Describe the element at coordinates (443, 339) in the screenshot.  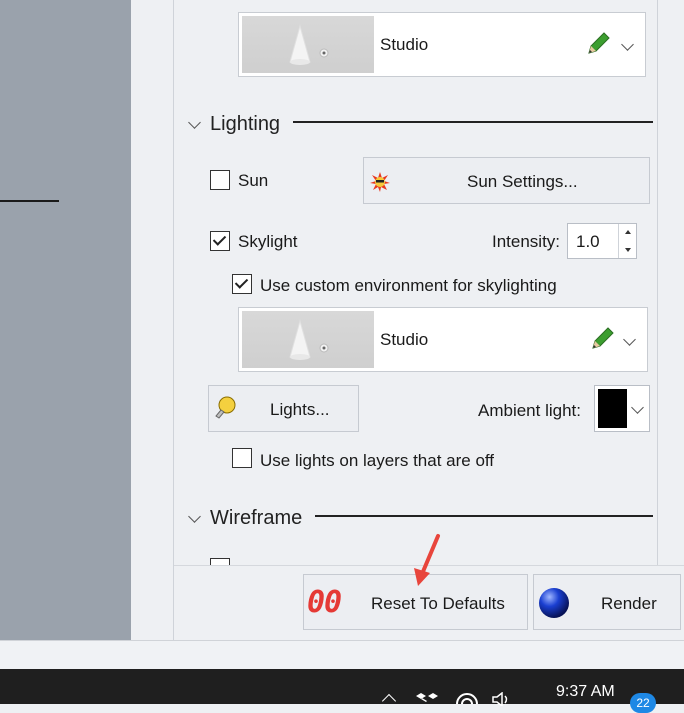
I see `environment-selector-skylight: Studio` at that location.